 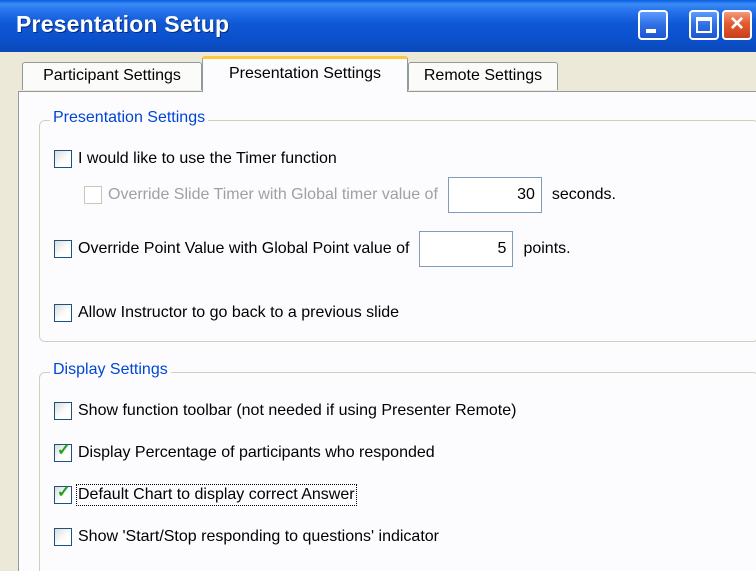 I want to click on minimize-icon, so click(x=651, y=31).